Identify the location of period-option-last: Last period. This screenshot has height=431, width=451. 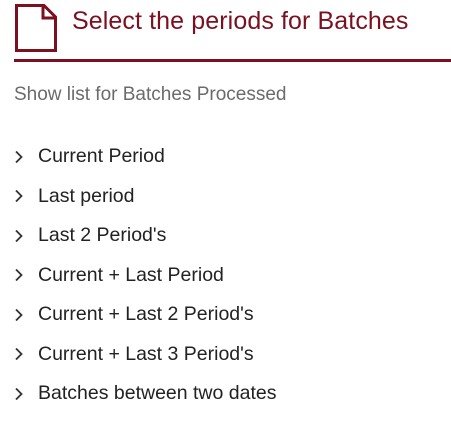
(145, 197).